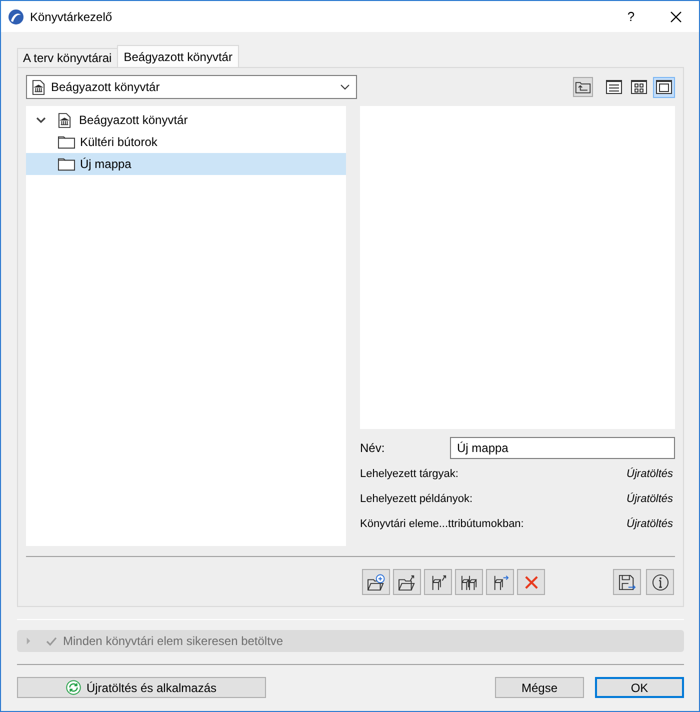 The image size is (700, 712). What do you see at coordinates (71, 17) in the screenshot?
I see `window-title: Könyvtárkezelő` at bounding box center [71, 17].